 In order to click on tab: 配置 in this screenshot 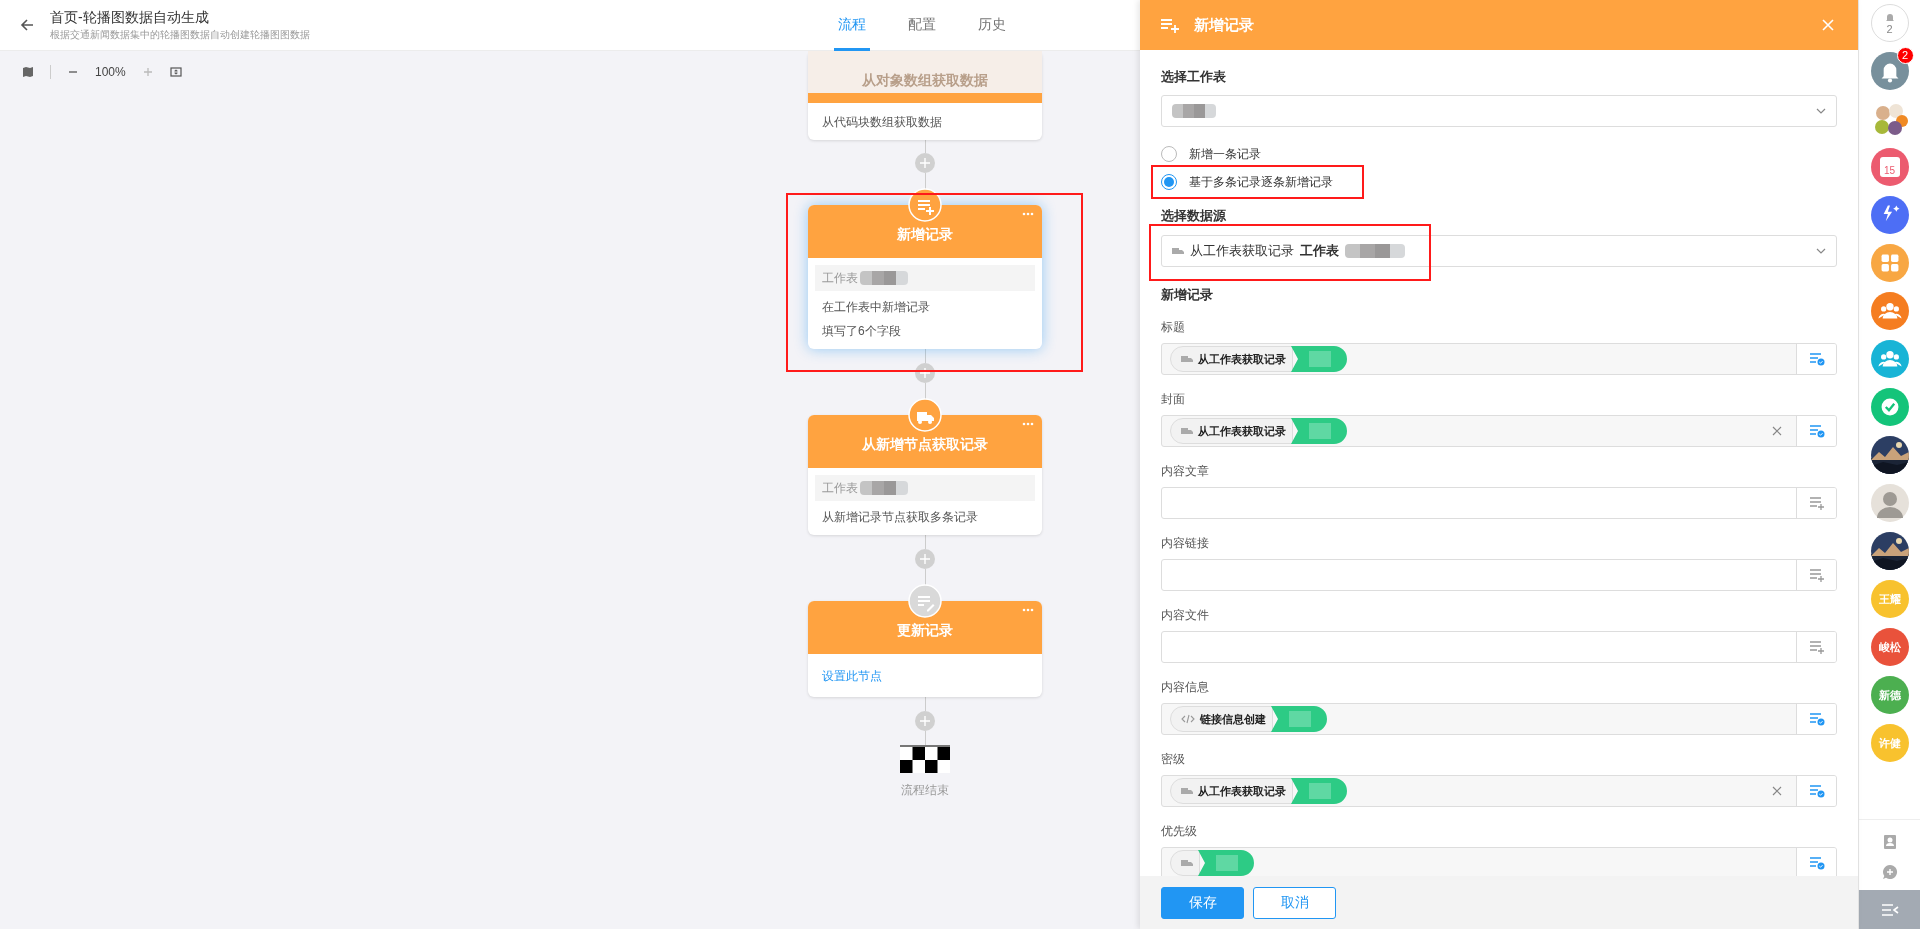, I will do `click(922, 25)`.